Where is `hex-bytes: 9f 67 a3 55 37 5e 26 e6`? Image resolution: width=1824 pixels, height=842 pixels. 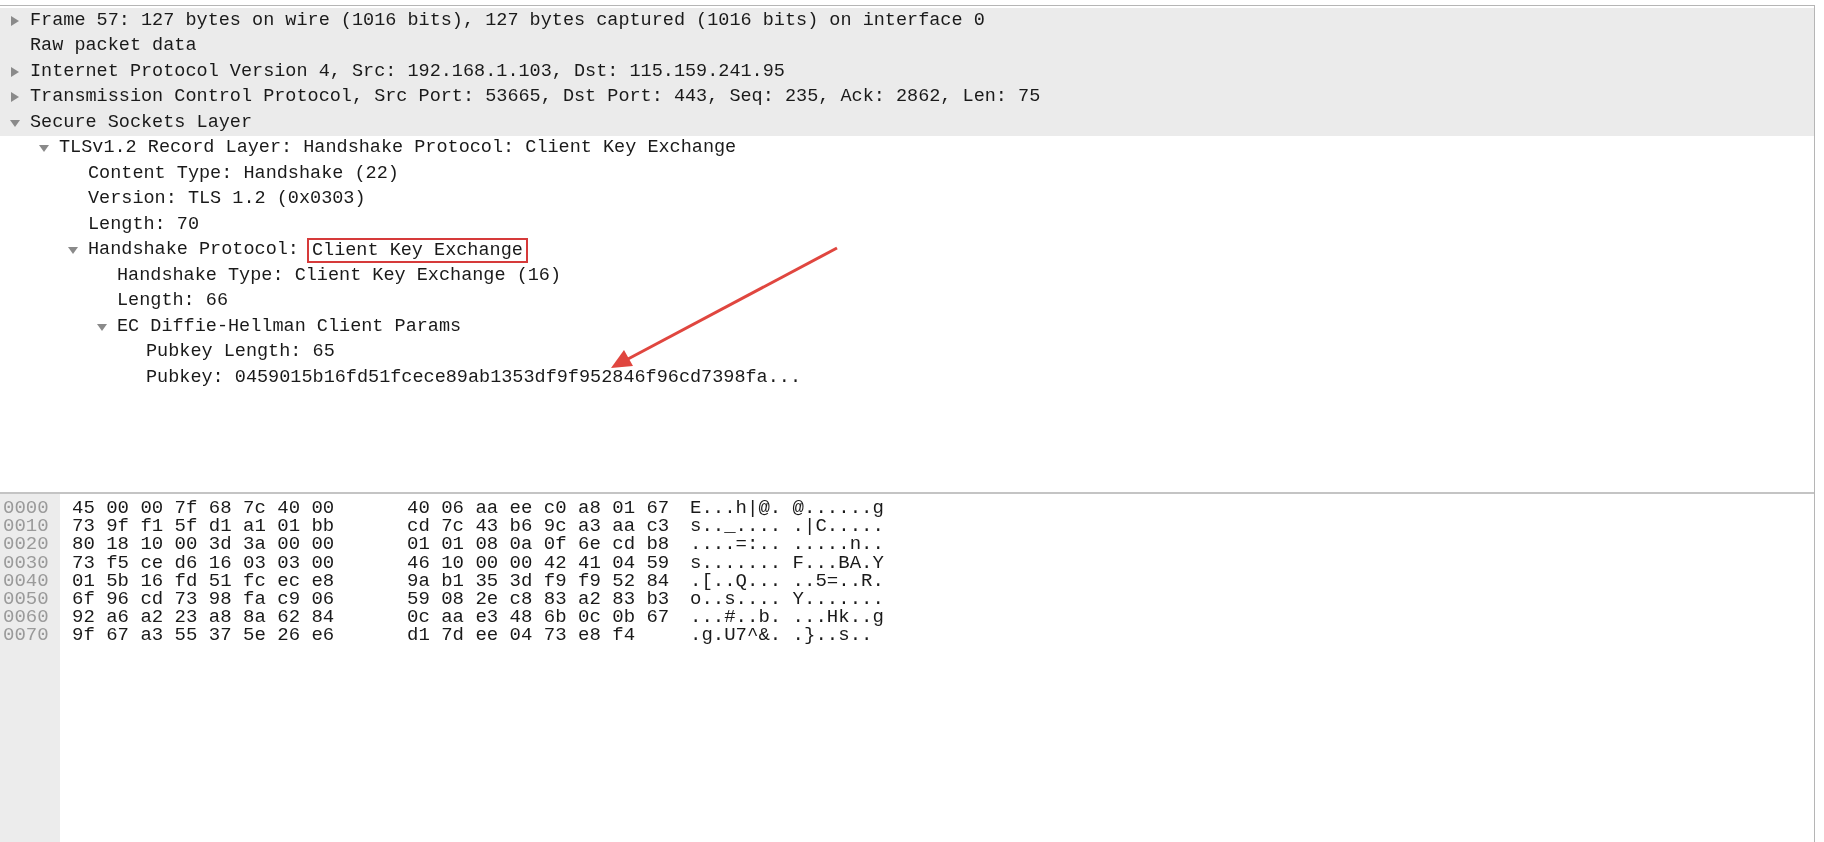
hex-bytes: 9f 67 a3 55 37 5e 26 e6 is located at coordinates (203, 635).